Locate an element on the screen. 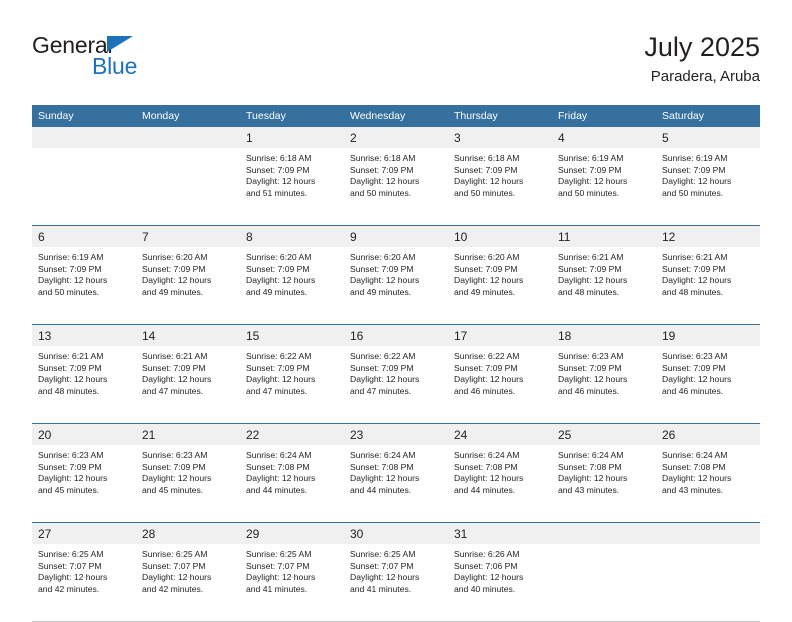  logo-text-blue: Blue is located at coordinates (115, 66).